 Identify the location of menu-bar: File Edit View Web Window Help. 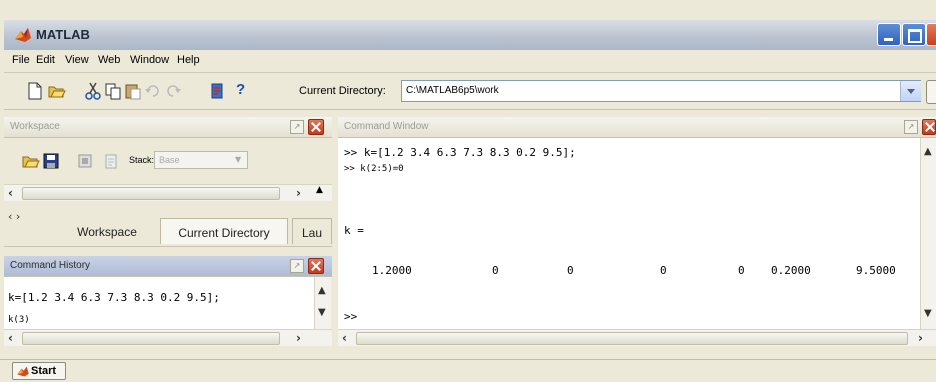
(470, 61).